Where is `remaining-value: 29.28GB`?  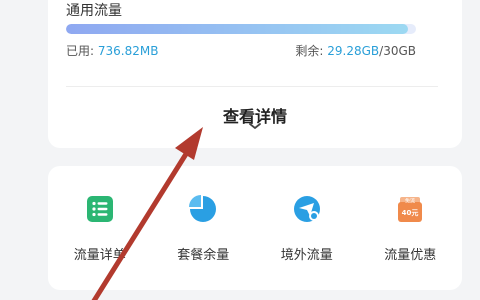
remaining-value: 29.28GB is located at coordinates (353, 51).